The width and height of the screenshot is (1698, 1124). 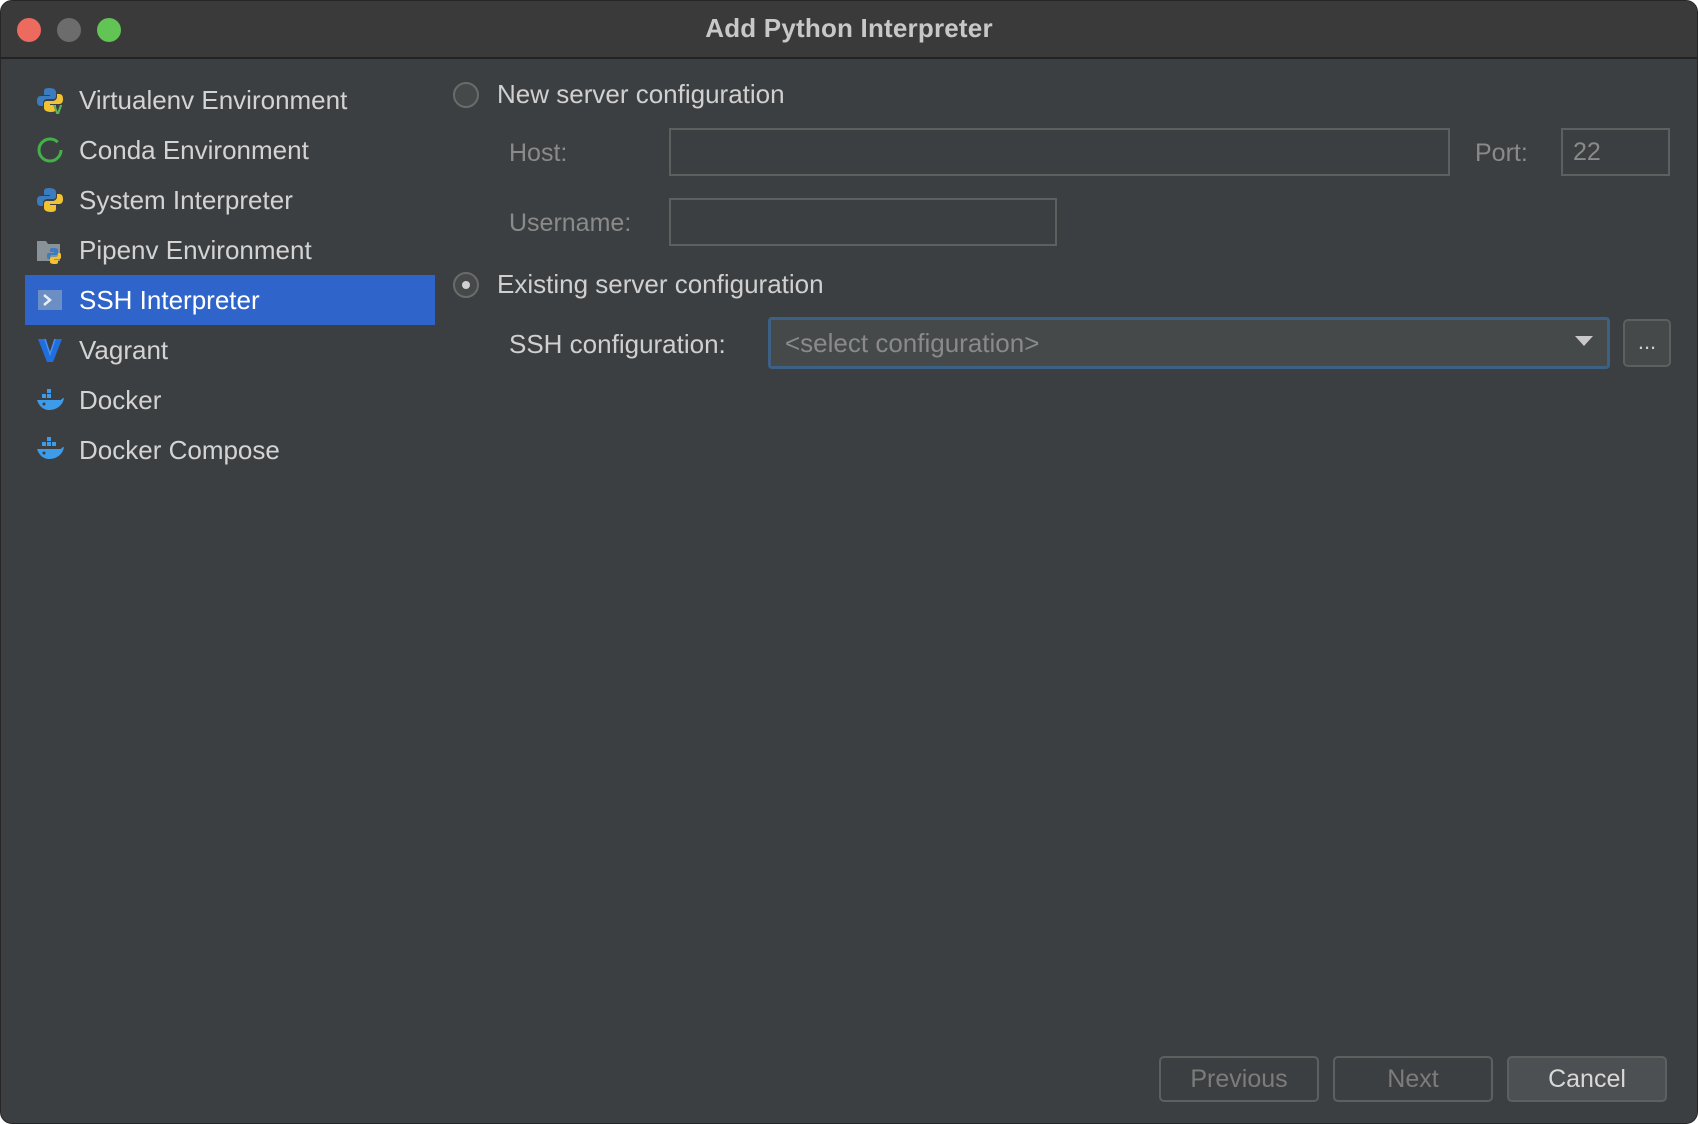 I want to click on ssh-configuration-dropdown: <select configuration>, so click(x=1189, y=343).